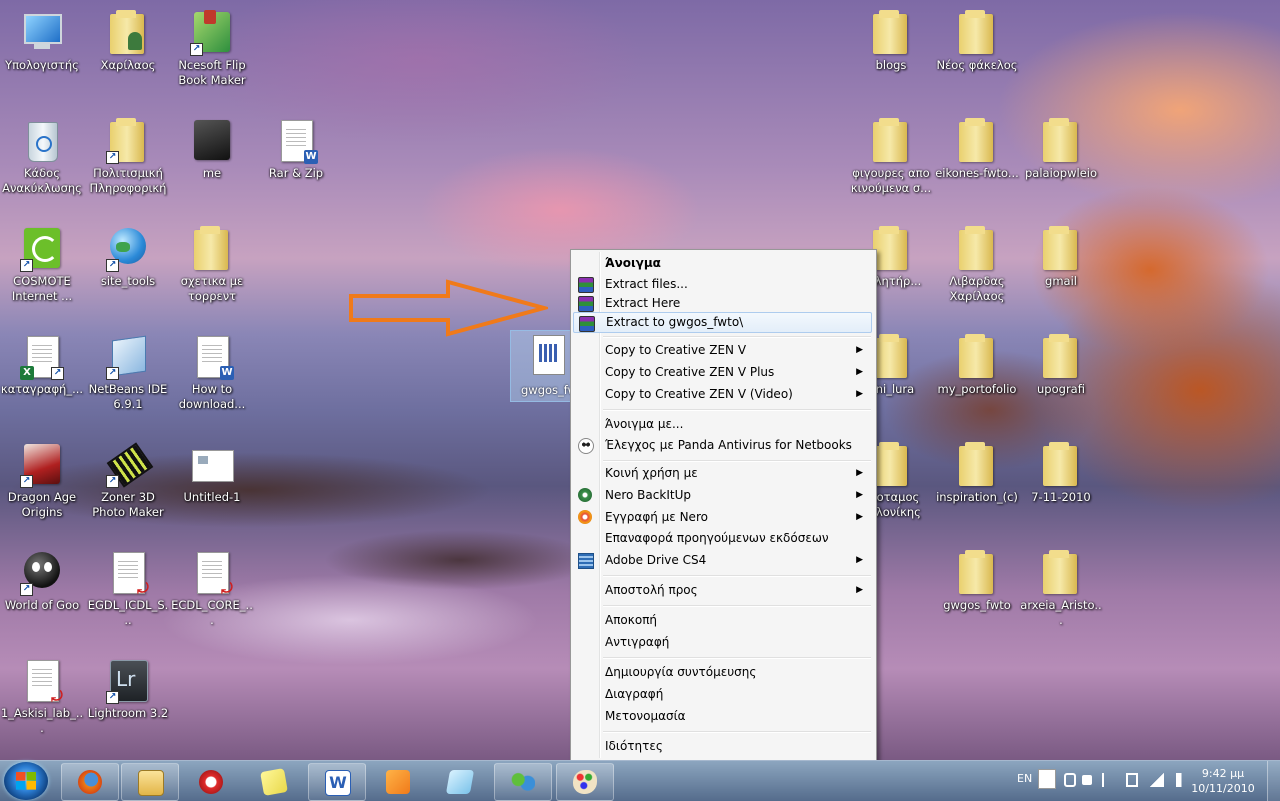 The height and width of the screenshot is (801, 1280). I want to click on menu-item-copy-zen-v: Copy to Creative ZEN V ▶, so click(722, 350).